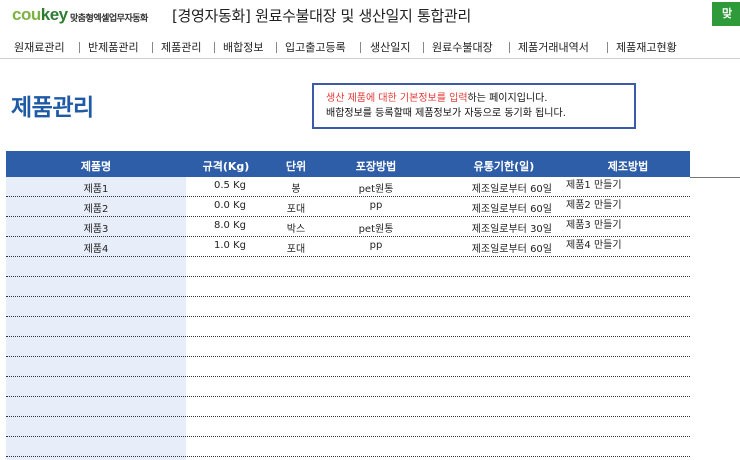  What do you see at coordinates (216, 245) in the screenshot?
I see `cell-spec: 1.0 Kg` at bounding box center [216, 245].